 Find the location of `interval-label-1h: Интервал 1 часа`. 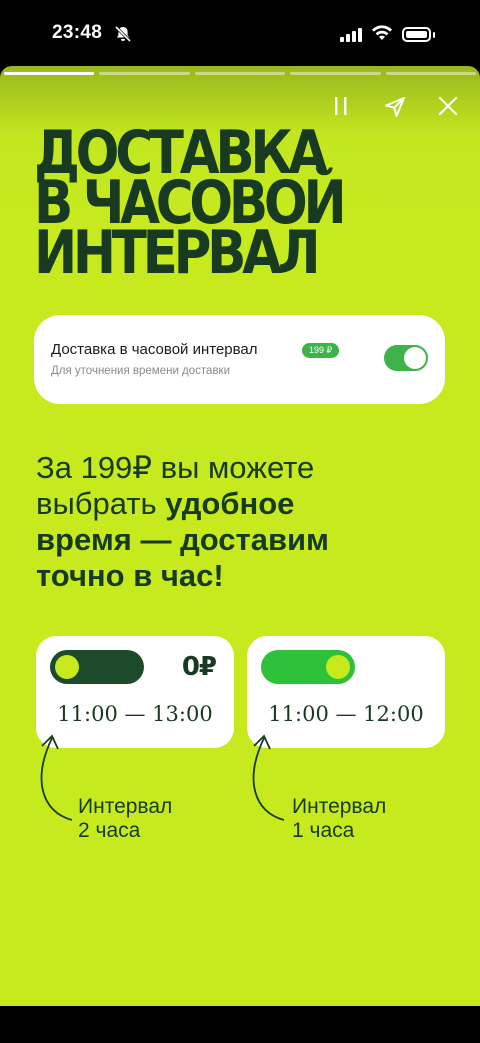

interval-label-1h: Интервал 1 часа is located at coordinates (339, 819).